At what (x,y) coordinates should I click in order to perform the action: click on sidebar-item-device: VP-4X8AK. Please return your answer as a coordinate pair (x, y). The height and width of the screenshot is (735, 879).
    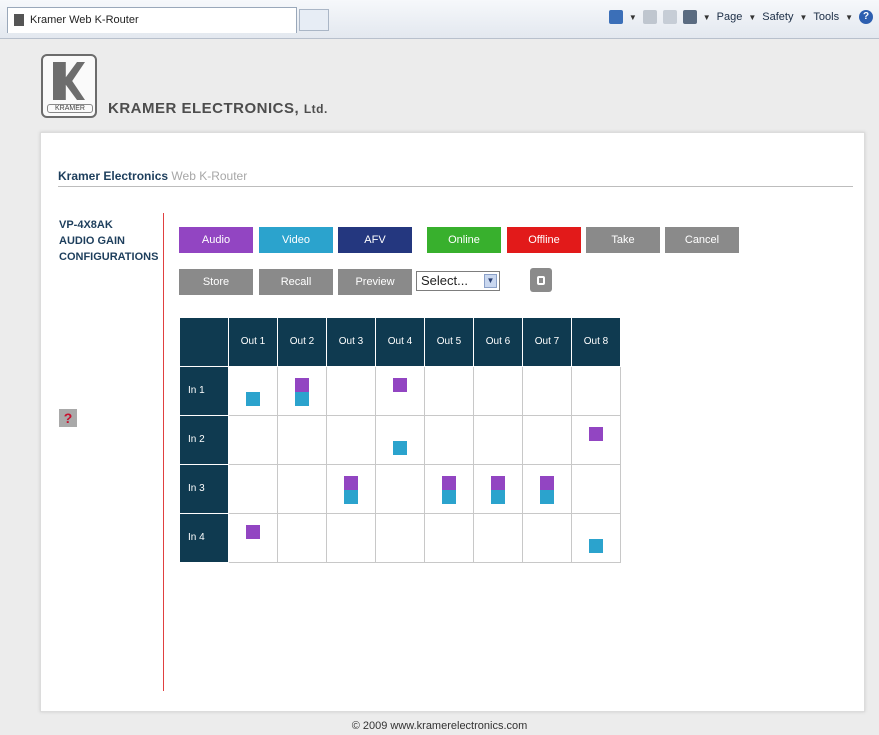
    Looking at the image, I should click on (108, 225).